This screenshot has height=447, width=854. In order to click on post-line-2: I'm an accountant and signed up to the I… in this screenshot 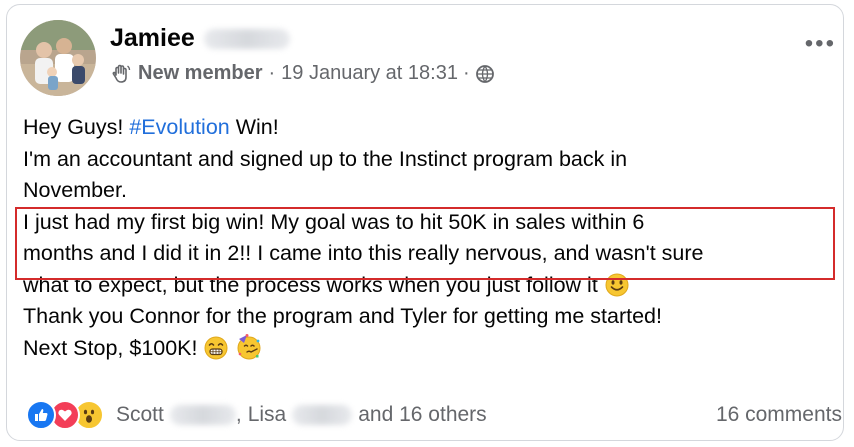, I will do `click(325, 158)`.